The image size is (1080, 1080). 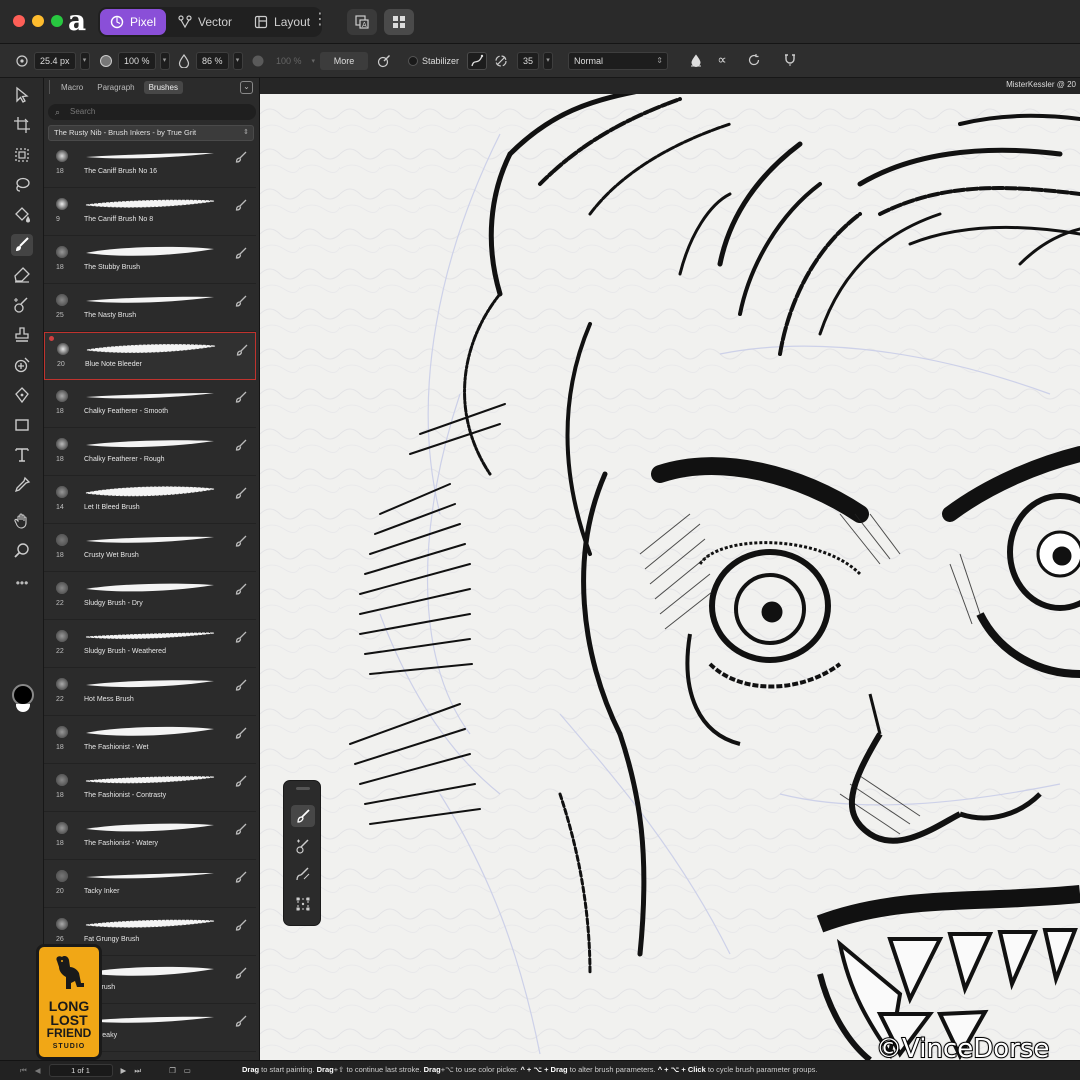 I want to click on first-page-icon: ⏮, so click(x=23, y=1071).